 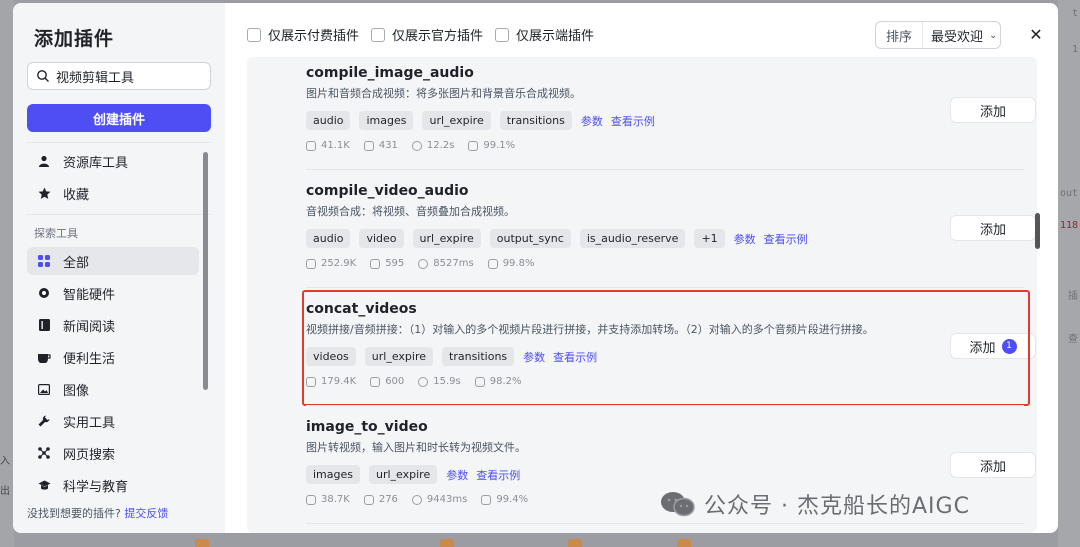 What do you see at coordinates (395, 263) in the screenshot?
I see `stat-value: 595` at bounding box center [395, 263].